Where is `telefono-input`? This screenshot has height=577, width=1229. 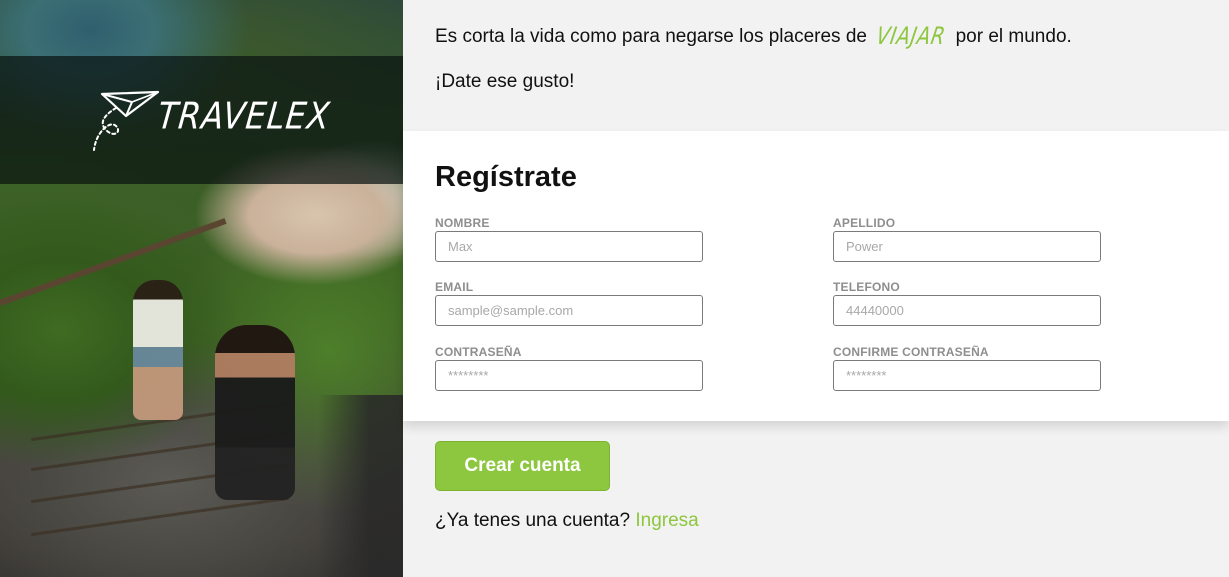 telefono-input is located at coordinates (967, 310).